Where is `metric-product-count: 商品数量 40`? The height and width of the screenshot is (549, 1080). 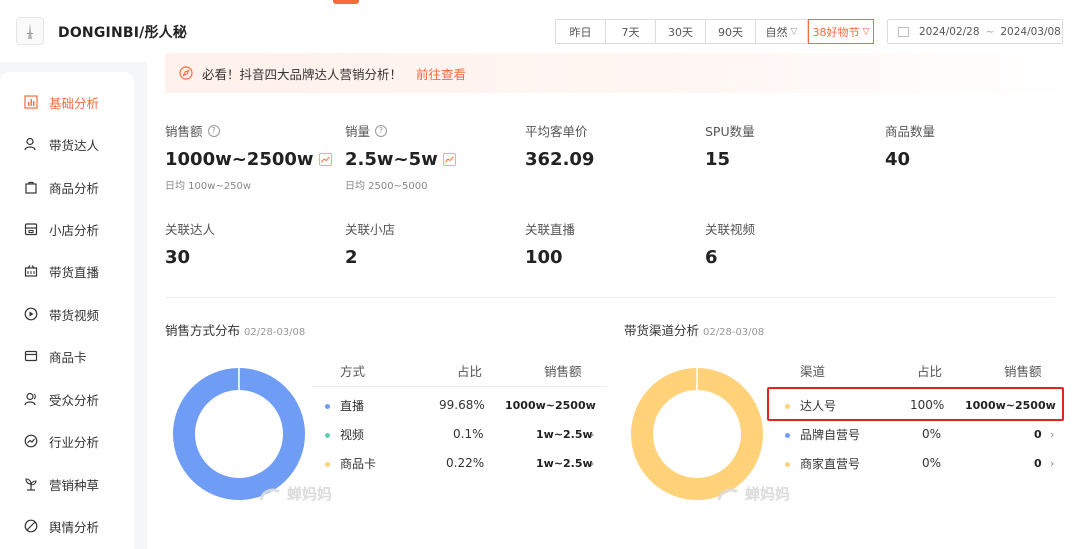 metric-product-count: 商品数量 40 is located at coordinates (910, 147).